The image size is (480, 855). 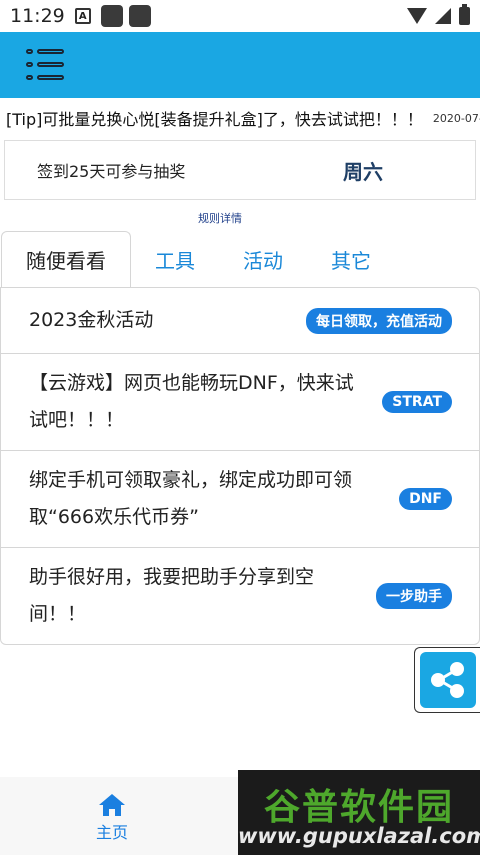 I want to click on notification-square-icon, so click(x=111, y=16).